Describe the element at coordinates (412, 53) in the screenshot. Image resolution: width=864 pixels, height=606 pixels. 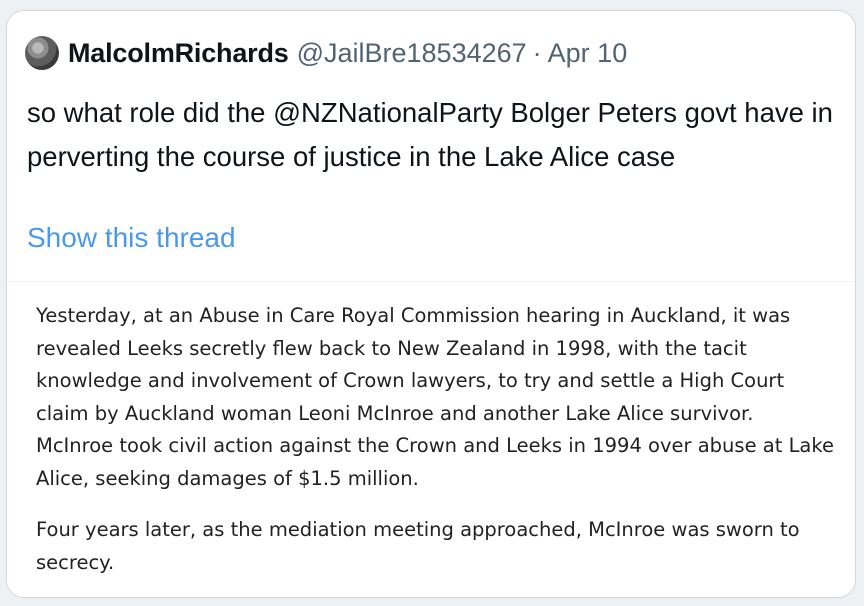
I see `user-handle: @JailBre18534267` at that location.